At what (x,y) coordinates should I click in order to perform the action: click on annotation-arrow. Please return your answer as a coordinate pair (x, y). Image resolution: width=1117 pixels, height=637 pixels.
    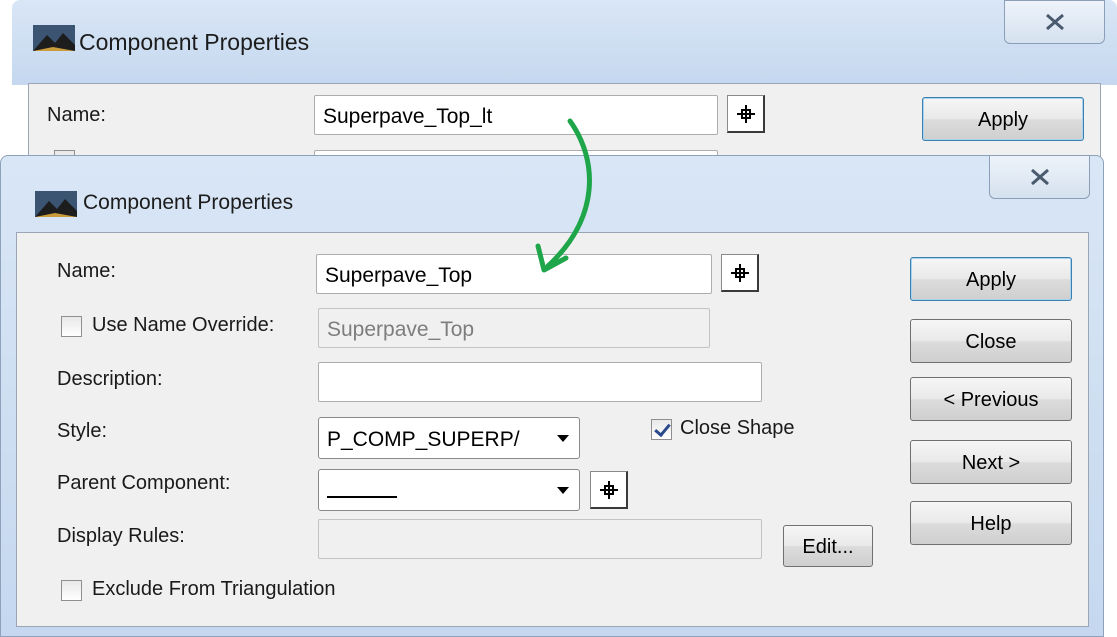
    Looking at the image, I should click on (563, 195).